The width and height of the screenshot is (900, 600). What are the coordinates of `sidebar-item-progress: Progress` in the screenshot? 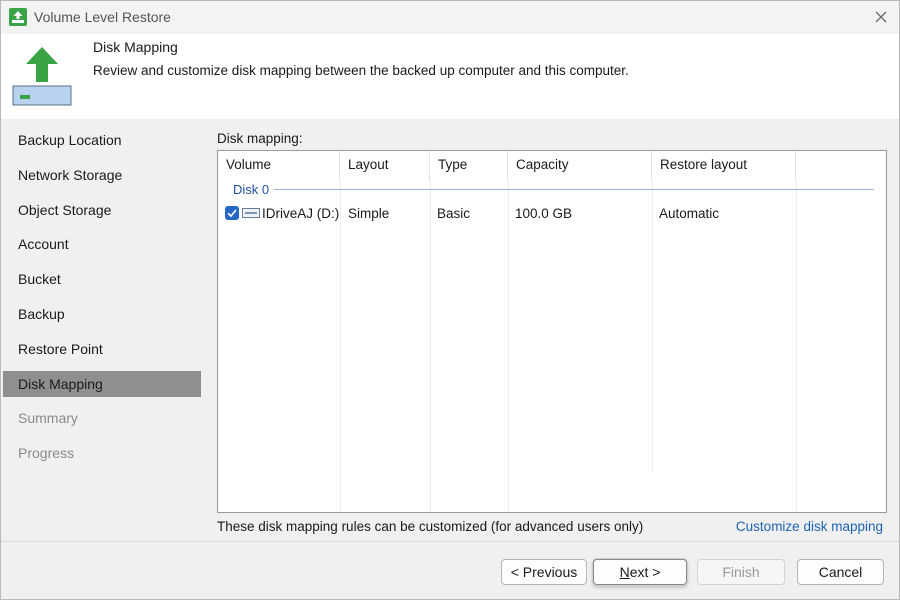 It's located at (46, 453).